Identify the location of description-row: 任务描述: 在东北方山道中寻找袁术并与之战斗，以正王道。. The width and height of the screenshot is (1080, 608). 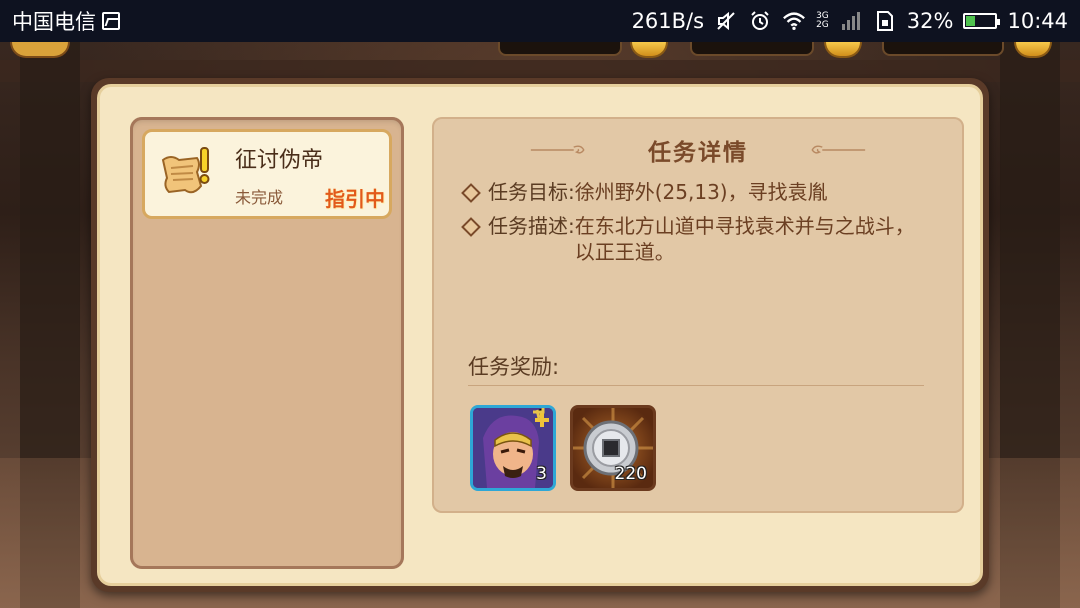
(695, 239).